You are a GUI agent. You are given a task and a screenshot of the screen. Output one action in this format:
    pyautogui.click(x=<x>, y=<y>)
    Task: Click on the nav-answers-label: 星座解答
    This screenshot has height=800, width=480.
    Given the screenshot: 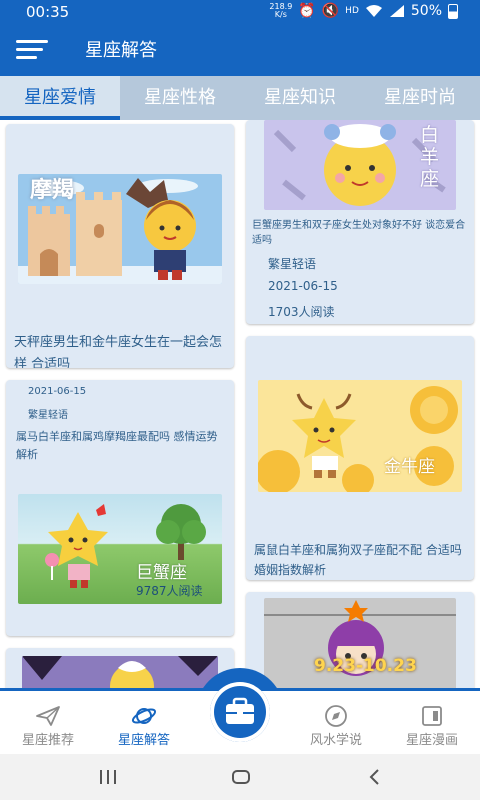 What is the action you would take?
    pyautogui.click(x=143, y=740)
    